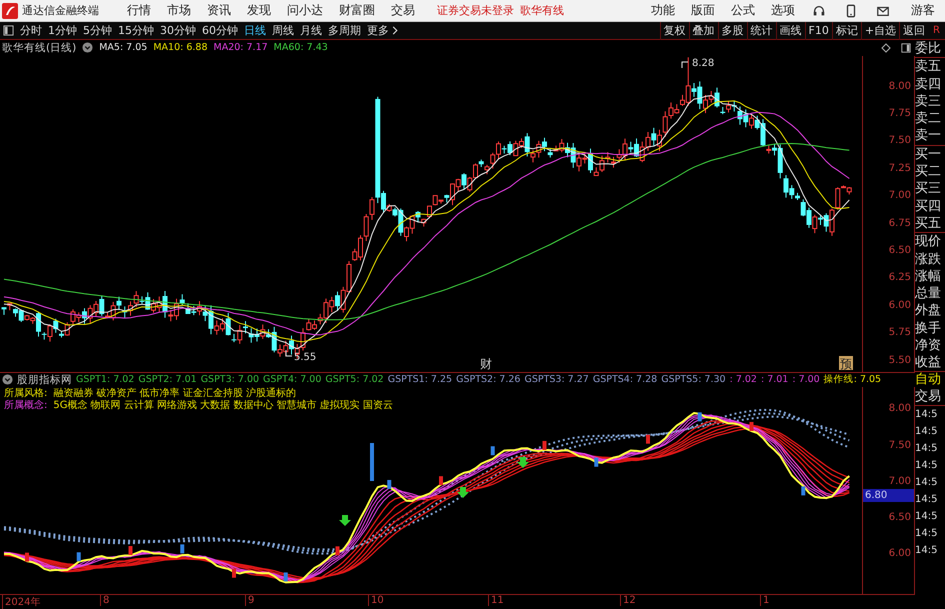 Image resolution: width=945 pixels, height=609 pixels. Describe the element at coordinates (930, 397) in the screenshot. I see `trade-panel-label: 交易` at that location.